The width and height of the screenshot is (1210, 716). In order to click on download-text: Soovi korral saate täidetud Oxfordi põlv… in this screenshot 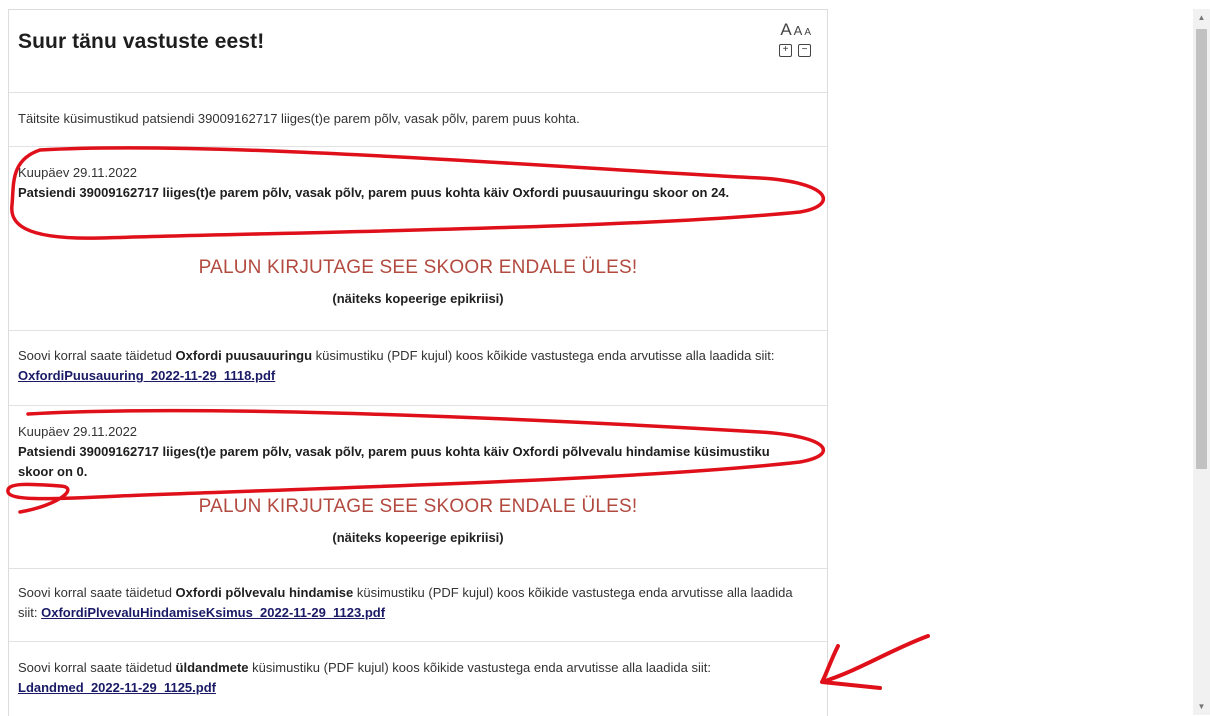, I will do `click(415, 603)`.